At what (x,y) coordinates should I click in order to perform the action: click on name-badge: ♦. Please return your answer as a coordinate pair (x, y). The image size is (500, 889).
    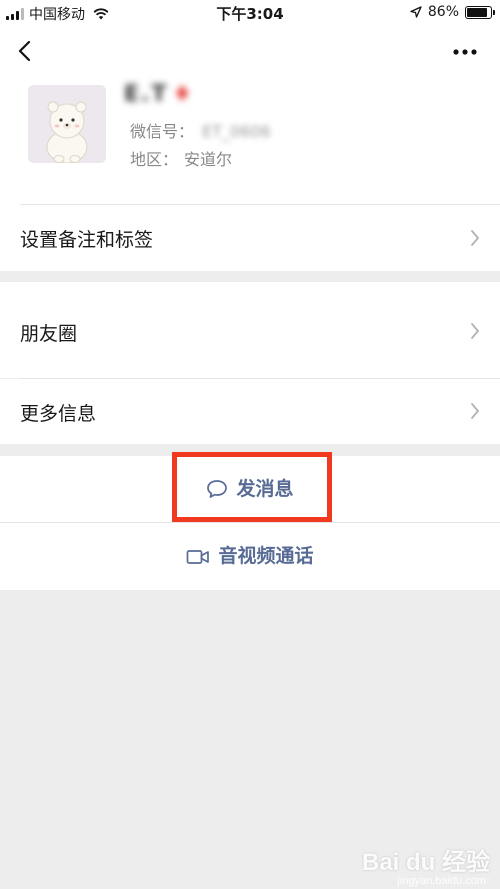
    Looking at the image, I should click on (183, 94).